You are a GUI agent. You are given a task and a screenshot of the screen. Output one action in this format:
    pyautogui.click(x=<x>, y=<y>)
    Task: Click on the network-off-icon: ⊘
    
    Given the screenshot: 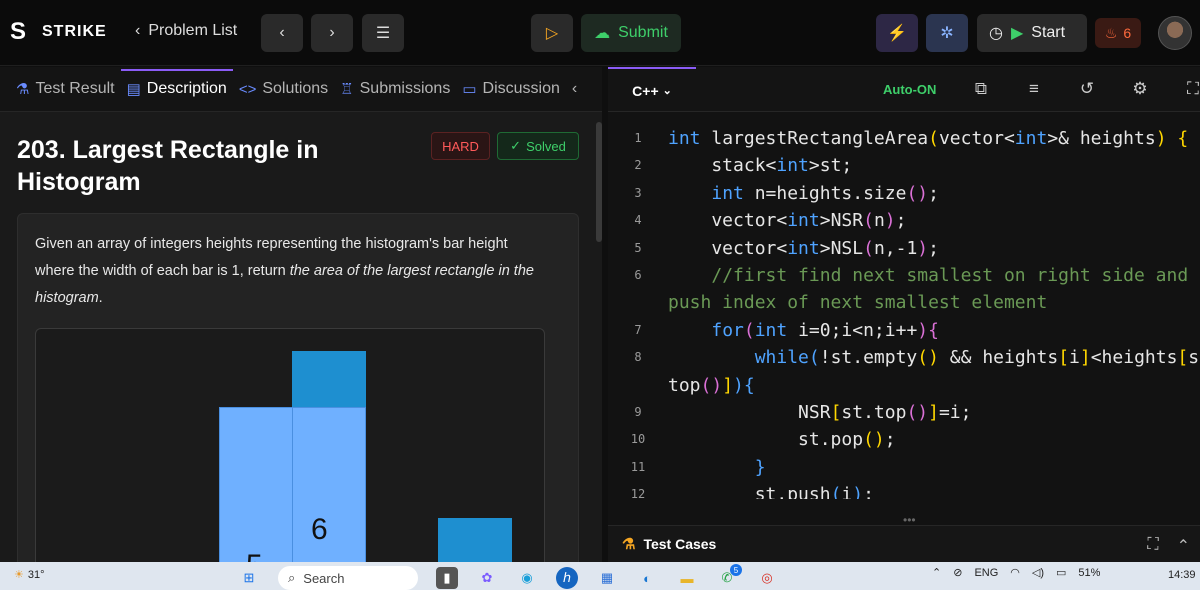 What is the action you would take?
    pyautogui.click(x=957, y=572)
    